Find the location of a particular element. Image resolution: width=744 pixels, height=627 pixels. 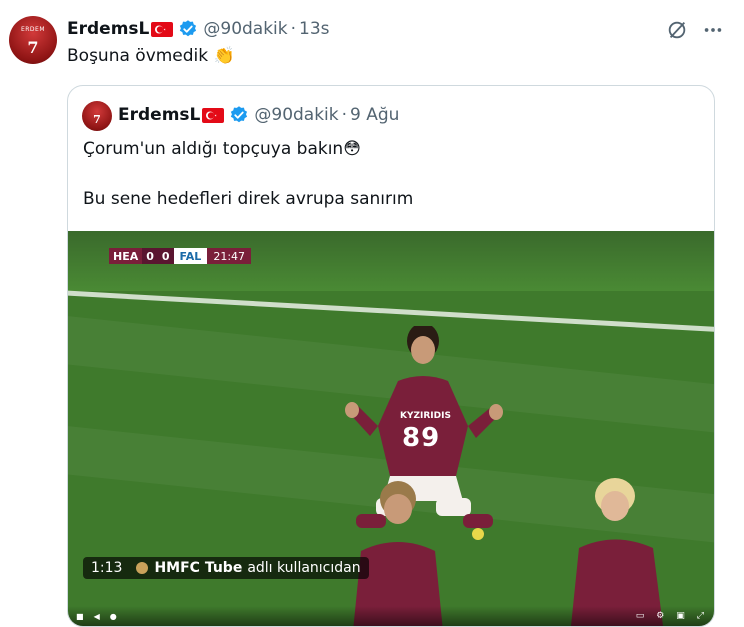

source-channel: HMFC Tube is located at coordinates (198, 568).